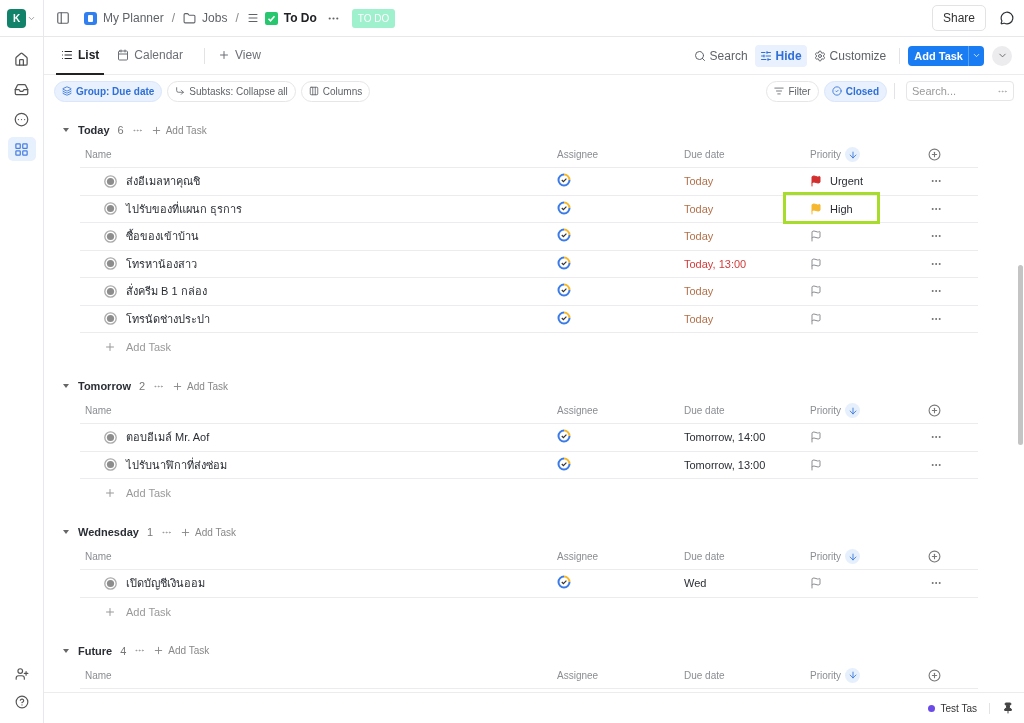 This screenshot has width=1024, height=723. I want to click on spaces-button, so click(21, 149).